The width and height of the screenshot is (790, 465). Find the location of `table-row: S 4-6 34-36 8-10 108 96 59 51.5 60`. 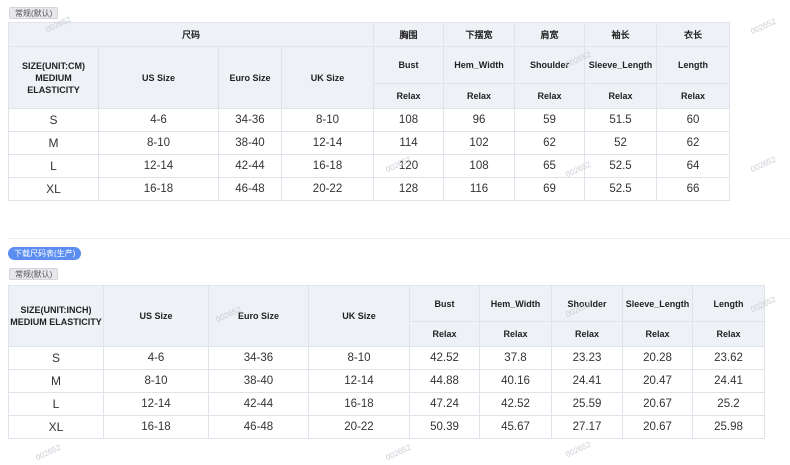

table-row: S 4-6 34-36 8-10 108 96 59 51.5 60 is located at coordinates (369, 120).